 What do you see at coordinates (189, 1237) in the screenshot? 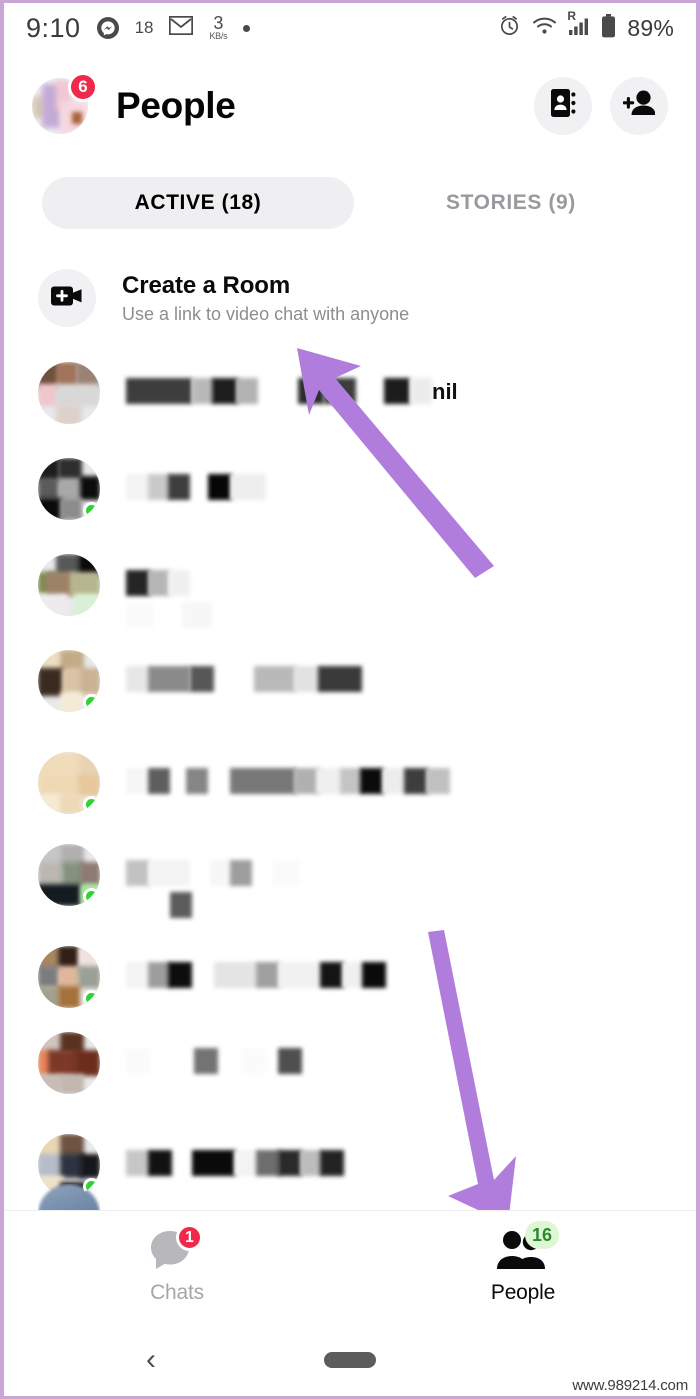
I see `chats-unread-badge: 1` at bounding box center [189, 1237].